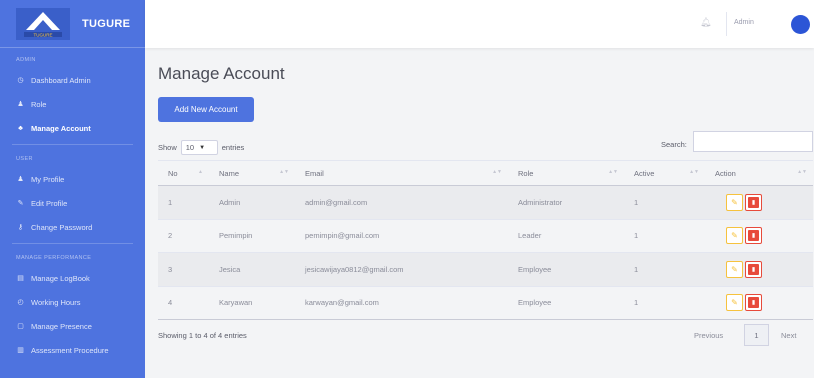 This screenshot has width=814, height=378. I want to click on sidebar-item-role: ♟ Role, so click(72, 104).